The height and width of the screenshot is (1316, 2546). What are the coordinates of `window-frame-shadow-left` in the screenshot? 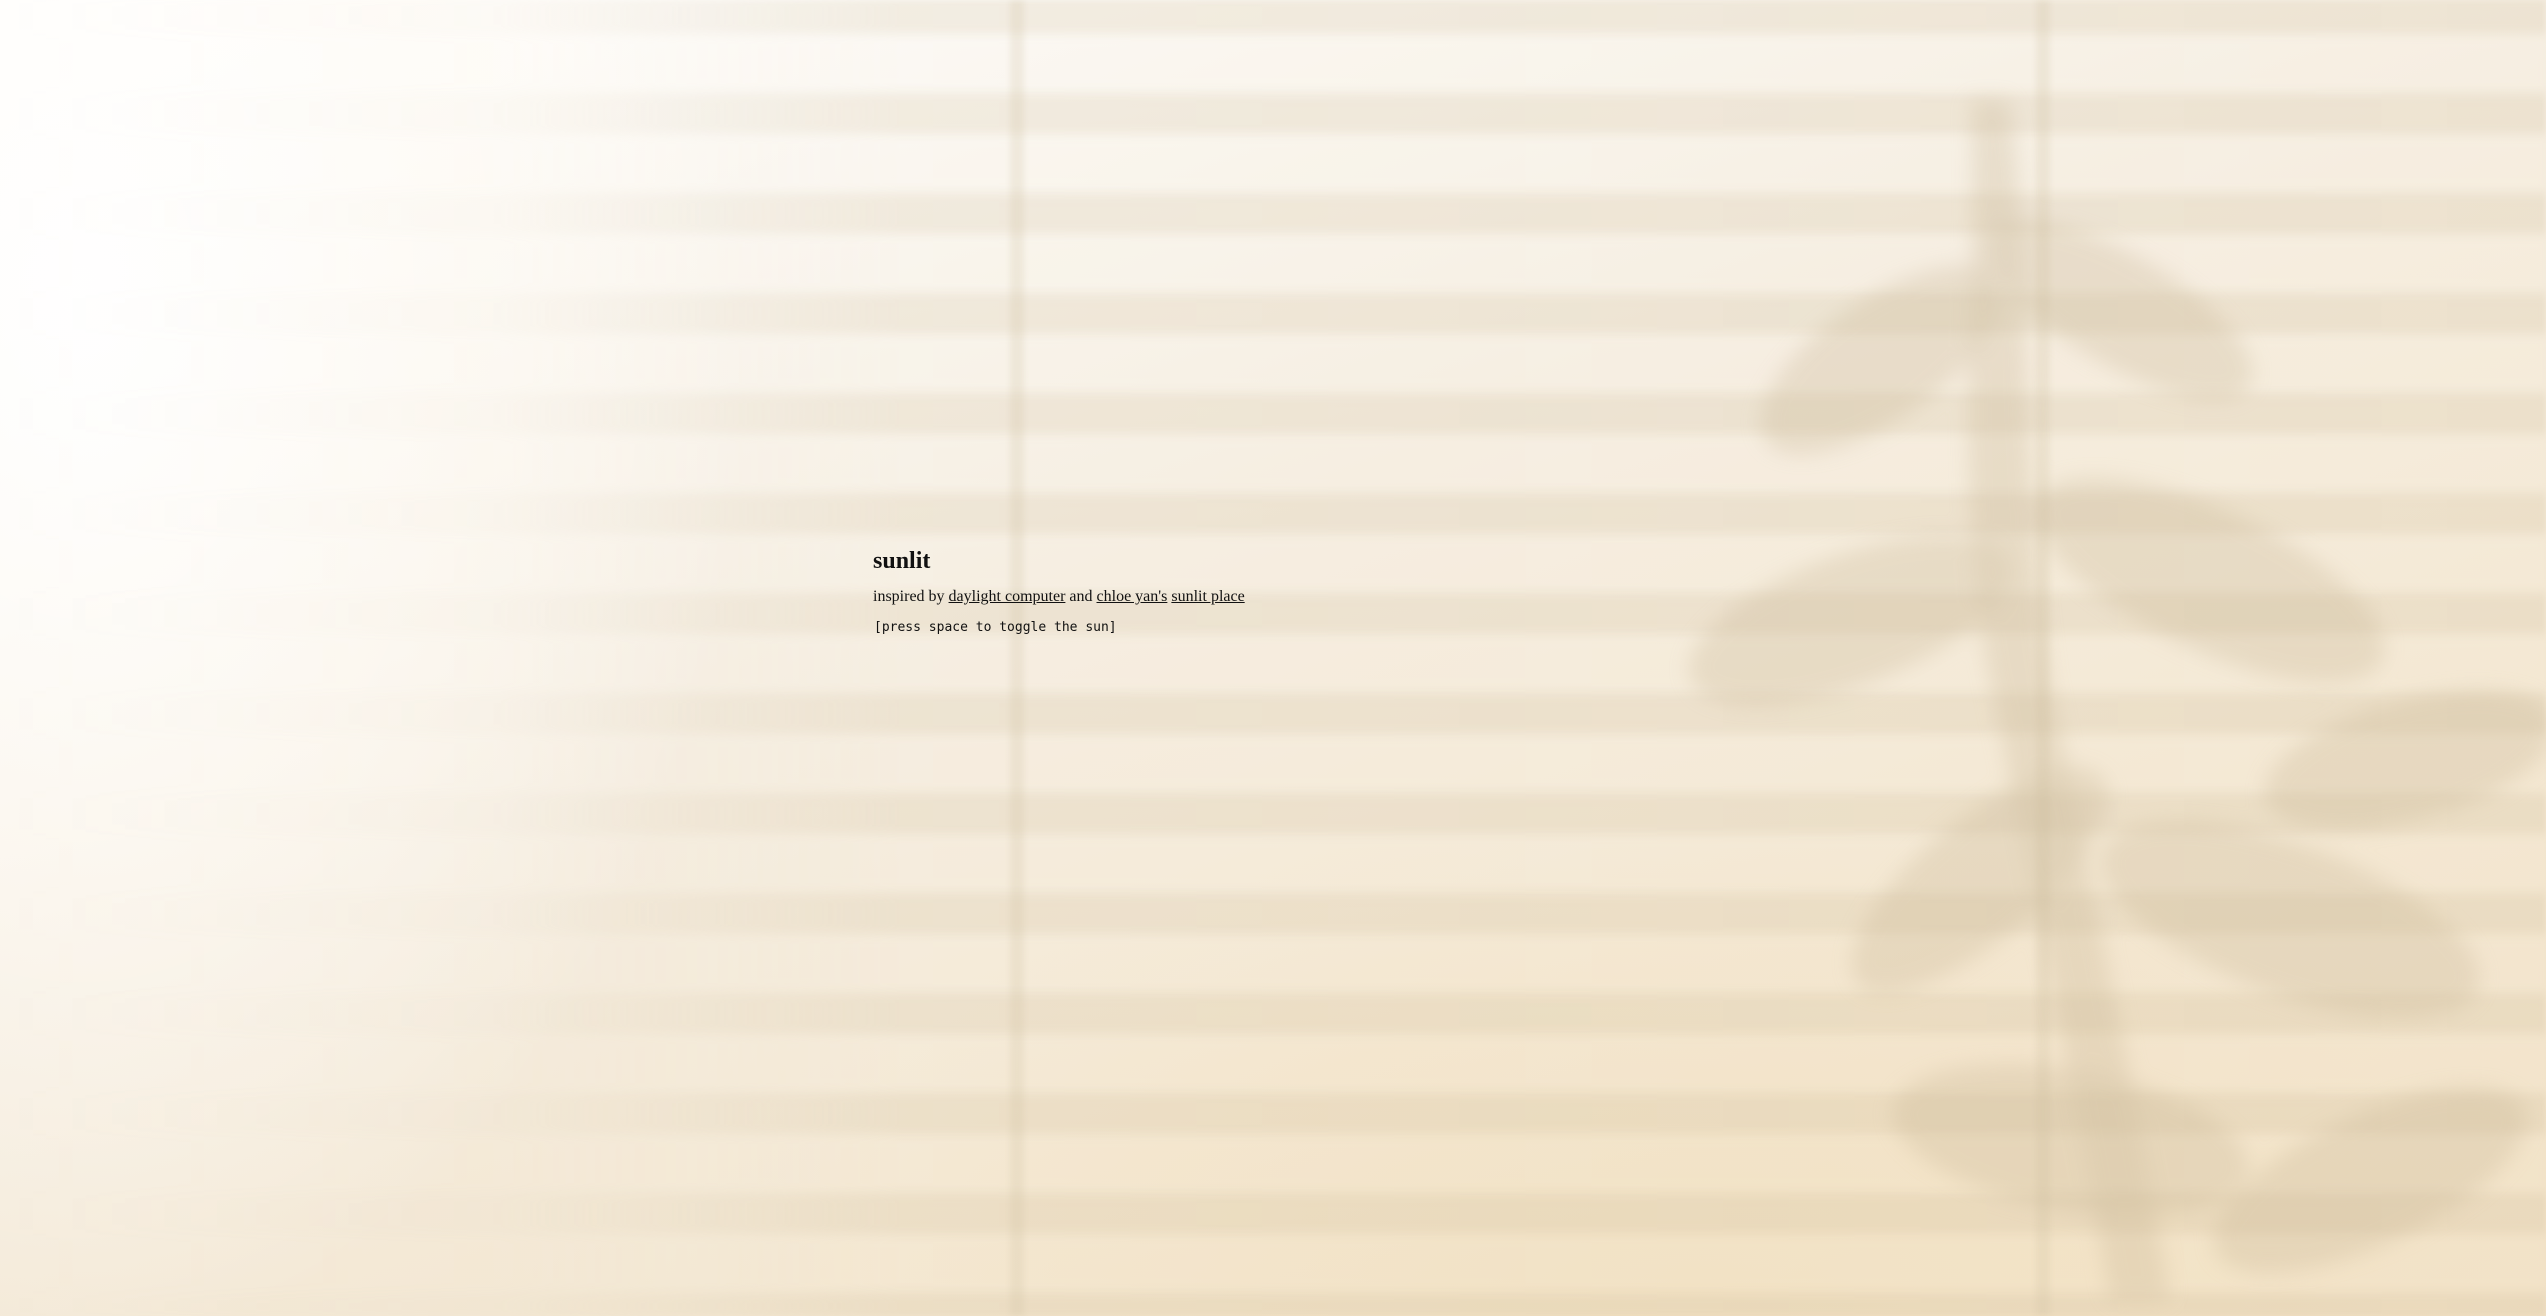 It's located at (1017, 658).